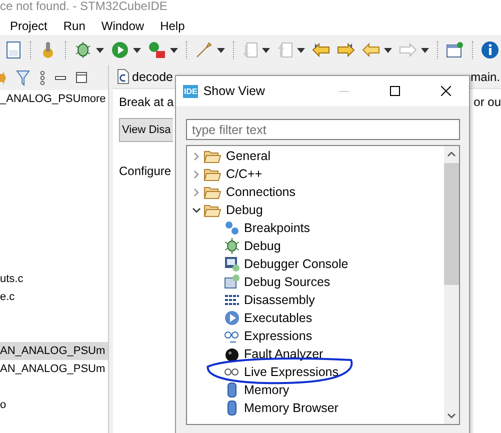  What do you see at coordinates (232, 354) in the screenshot?
I see `bomb-icon` at bounding box center [232, 354].